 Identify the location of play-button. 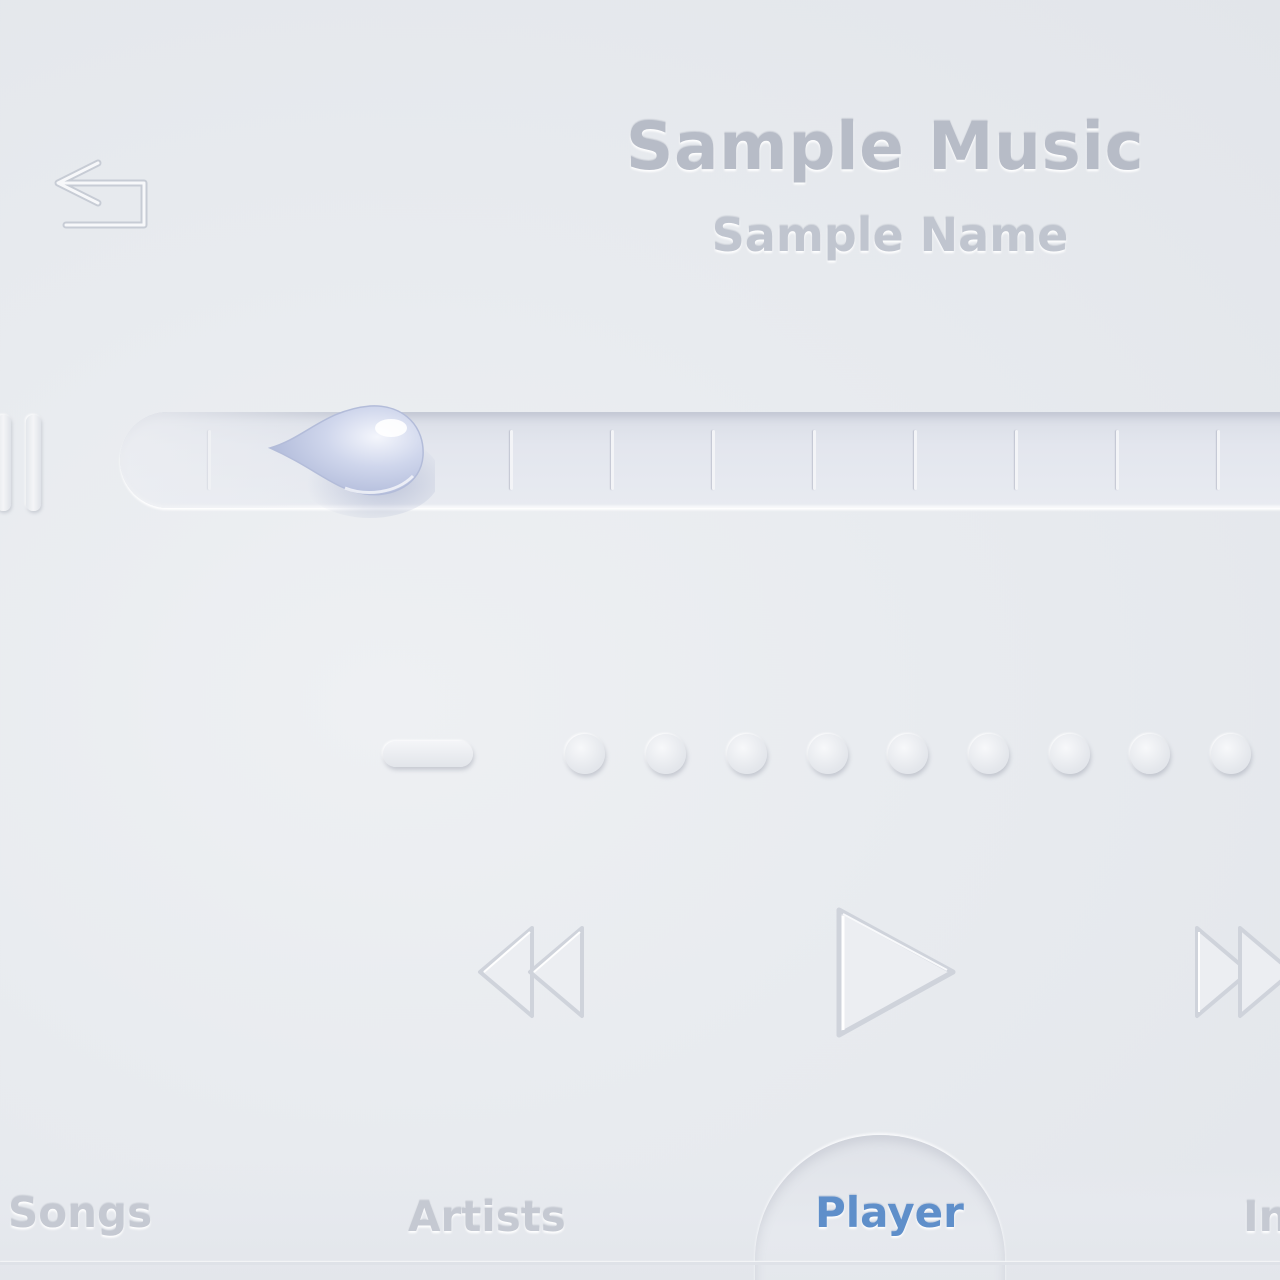
(895, 972).